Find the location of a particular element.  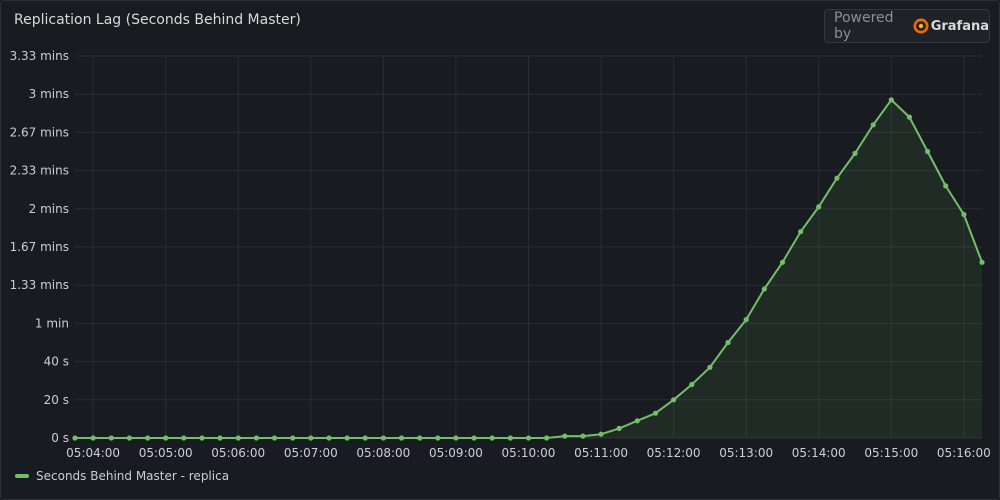

y-tick-label: 40 s is located at coordinates (56, 362).